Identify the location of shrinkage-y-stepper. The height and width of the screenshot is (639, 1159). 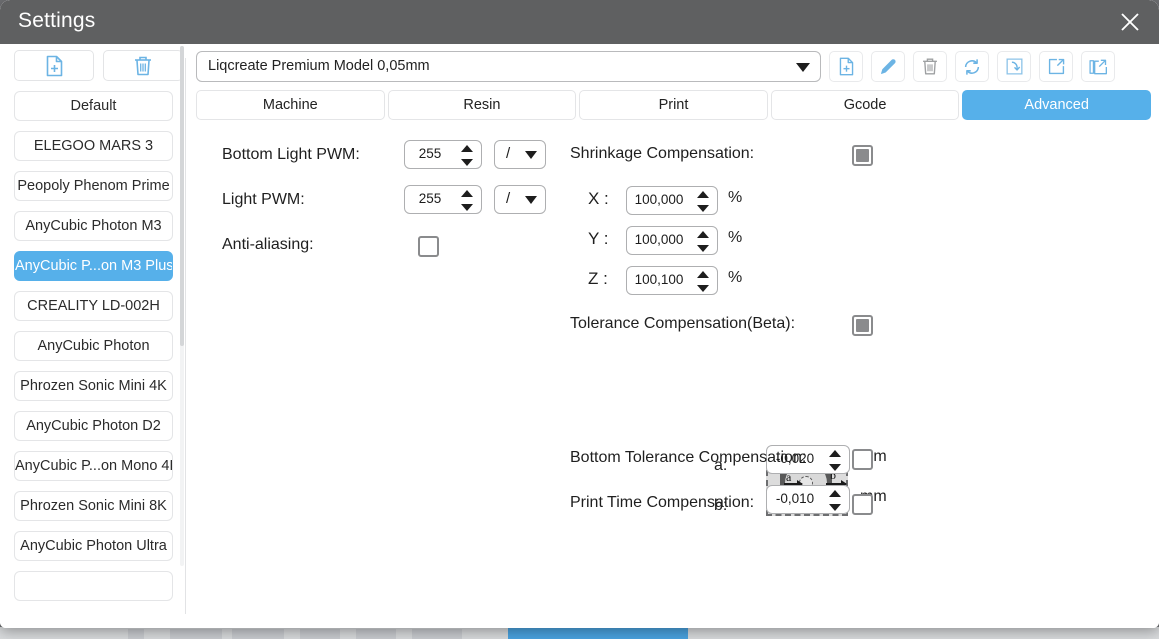
(703, 241).